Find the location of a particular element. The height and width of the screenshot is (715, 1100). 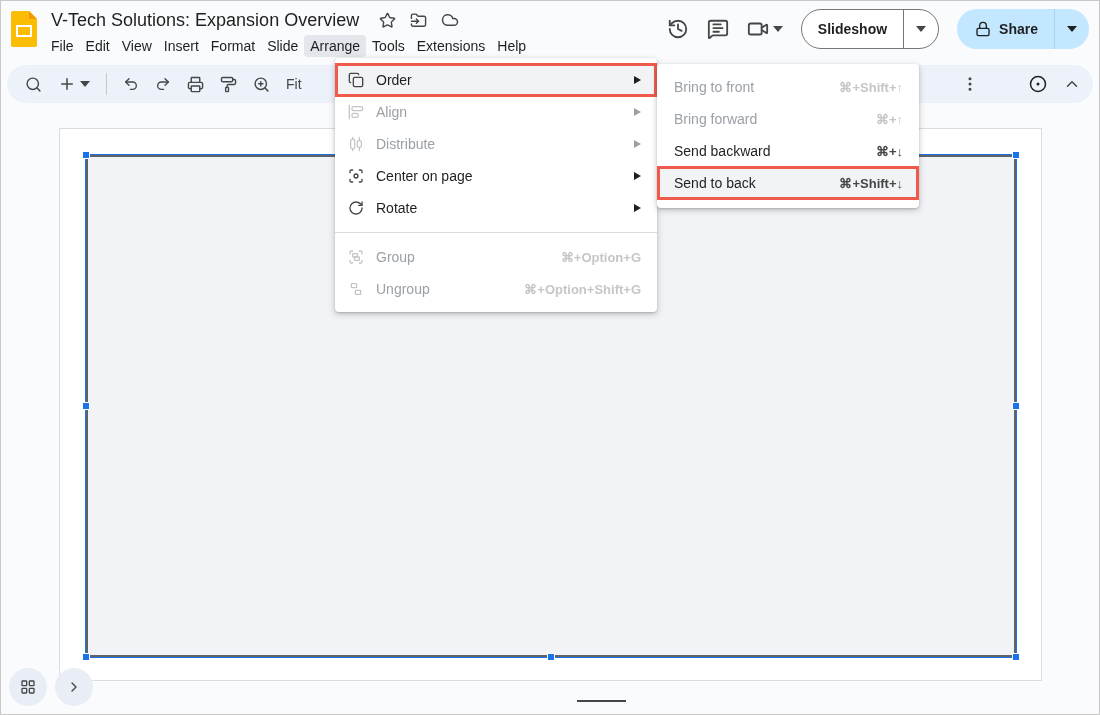

menu-item: Order is located at coordinates (496, 80).